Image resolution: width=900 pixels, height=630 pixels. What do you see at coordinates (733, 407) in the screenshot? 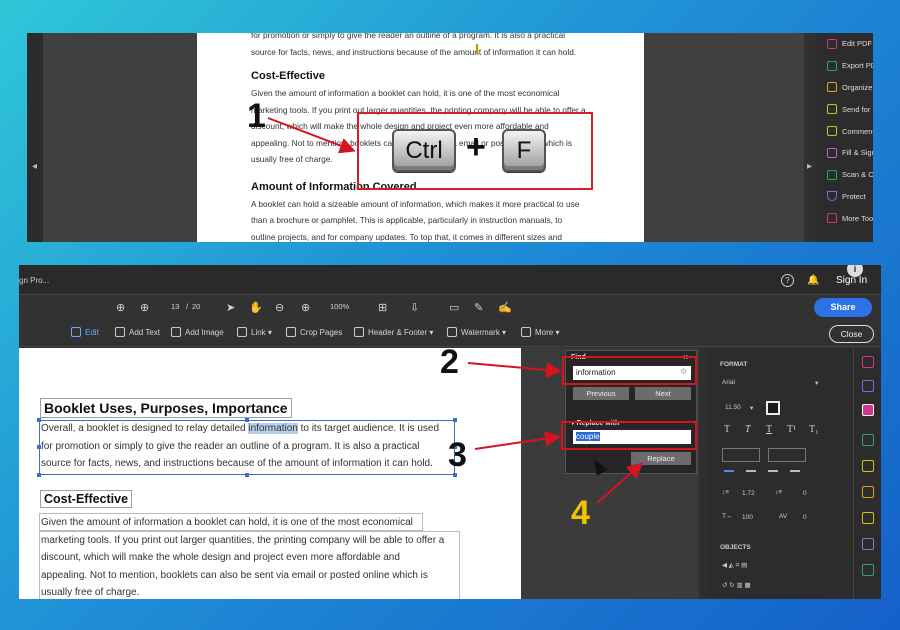
I see `font-size-select: 11.50` at bounding box center [733, 407].